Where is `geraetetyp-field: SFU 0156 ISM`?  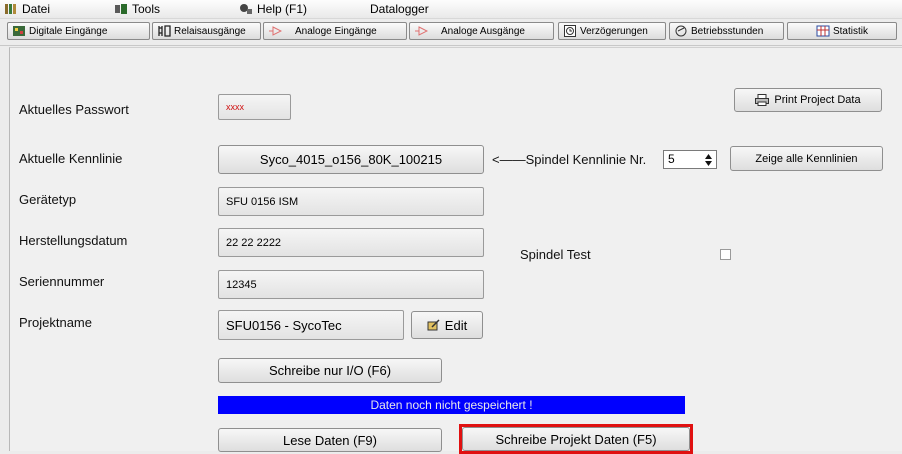 geraetetyp-field: SFU 0156 ISM is located at coordinates (351, 201).